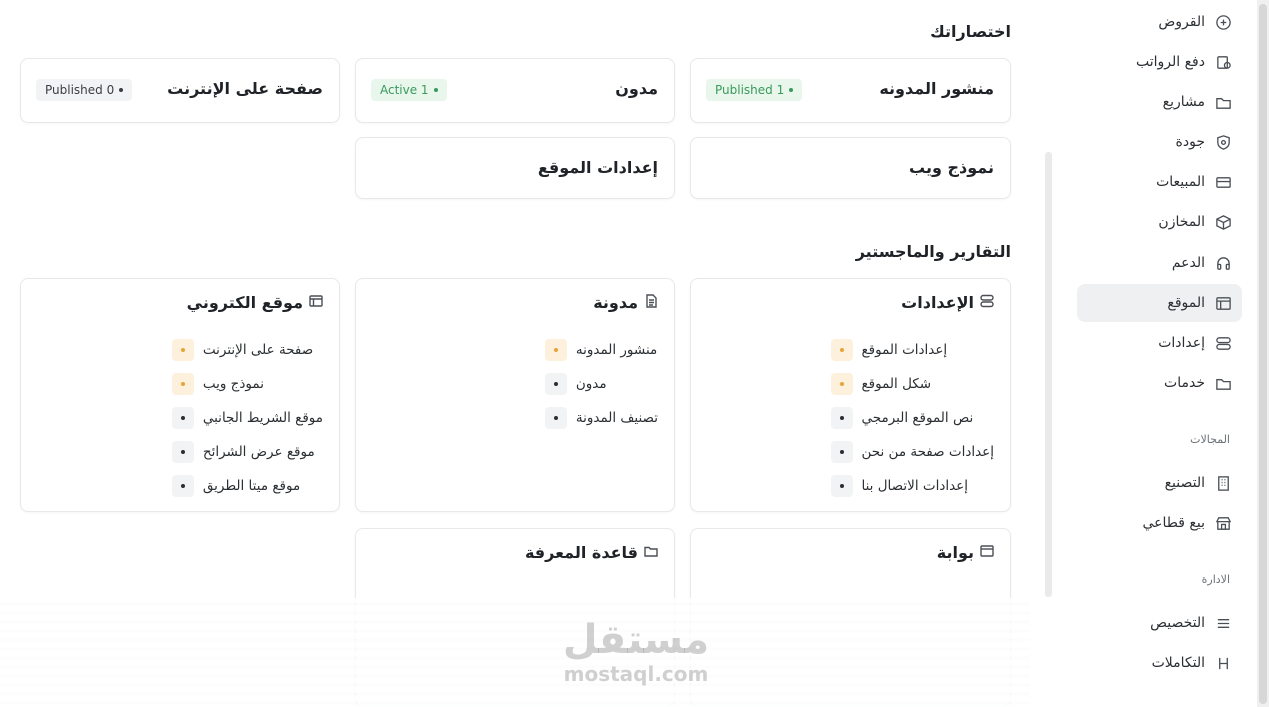 The width and height of the screenshot is (1269, 707). What do you see at coordinates (1170, 62) in the screenshot?
I see `sidebar-item-label: دفع الرواتب` at bounding box center [1170, 62].